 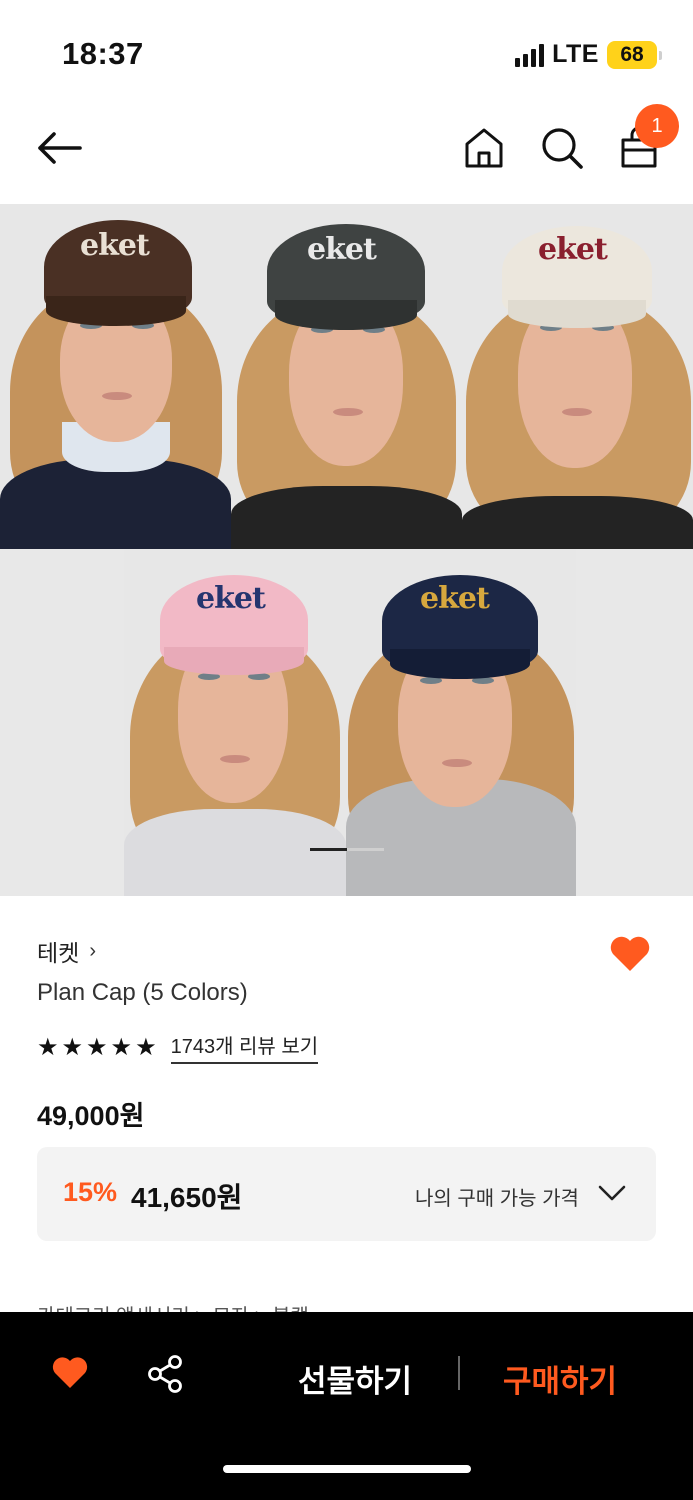 I want to click on share-icon, so click(x=165, y=1374).